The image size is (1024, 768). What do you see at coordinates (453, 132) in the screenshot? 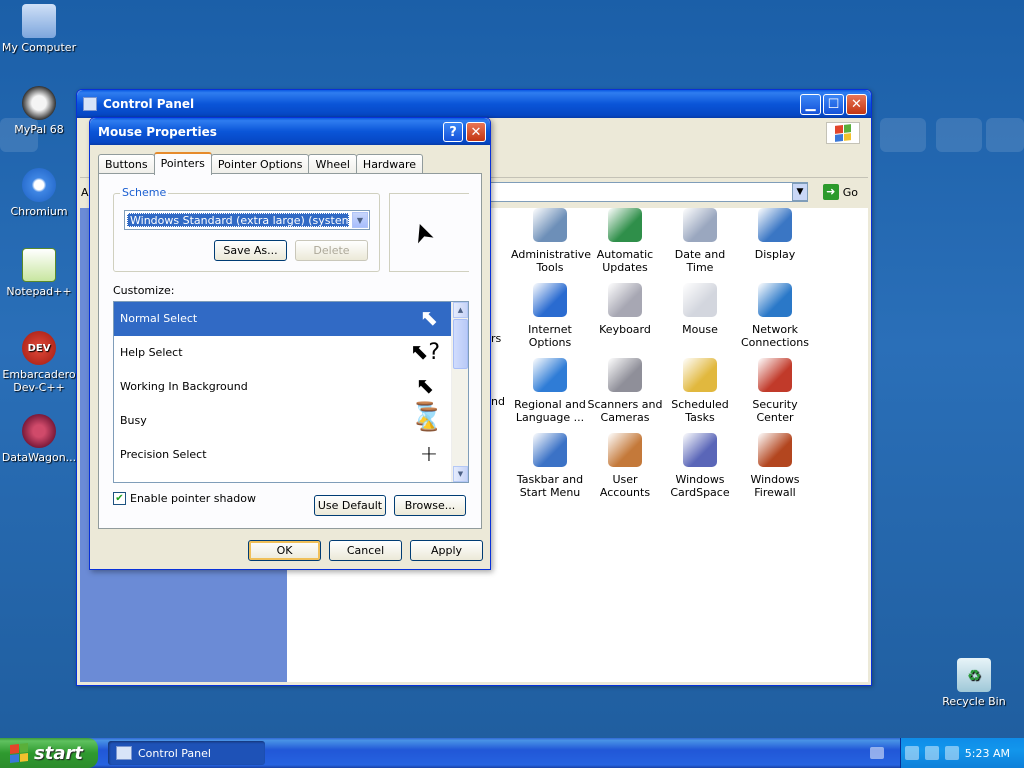
I see `help-button: ?` at bounding box center [453, 132].